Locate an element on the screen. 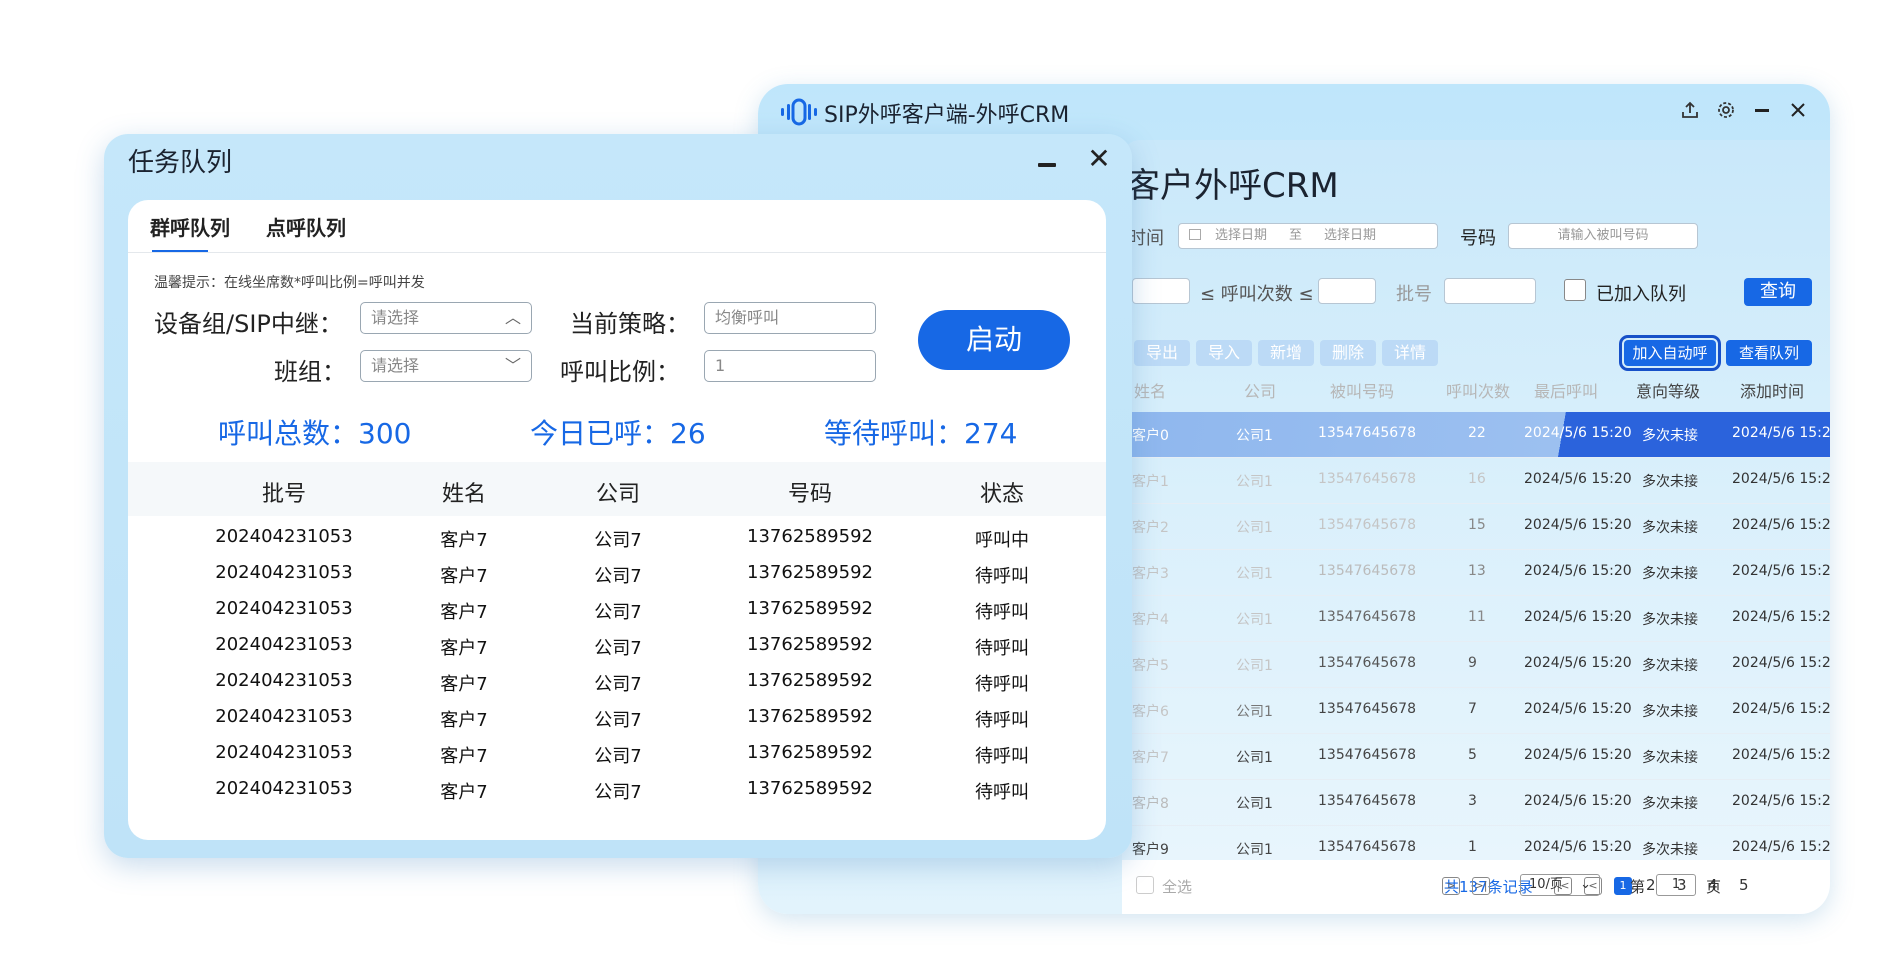 The height and width of the screenshot is (960, 1900). batch-label: 批号 is located at coordinates (1414, 294).